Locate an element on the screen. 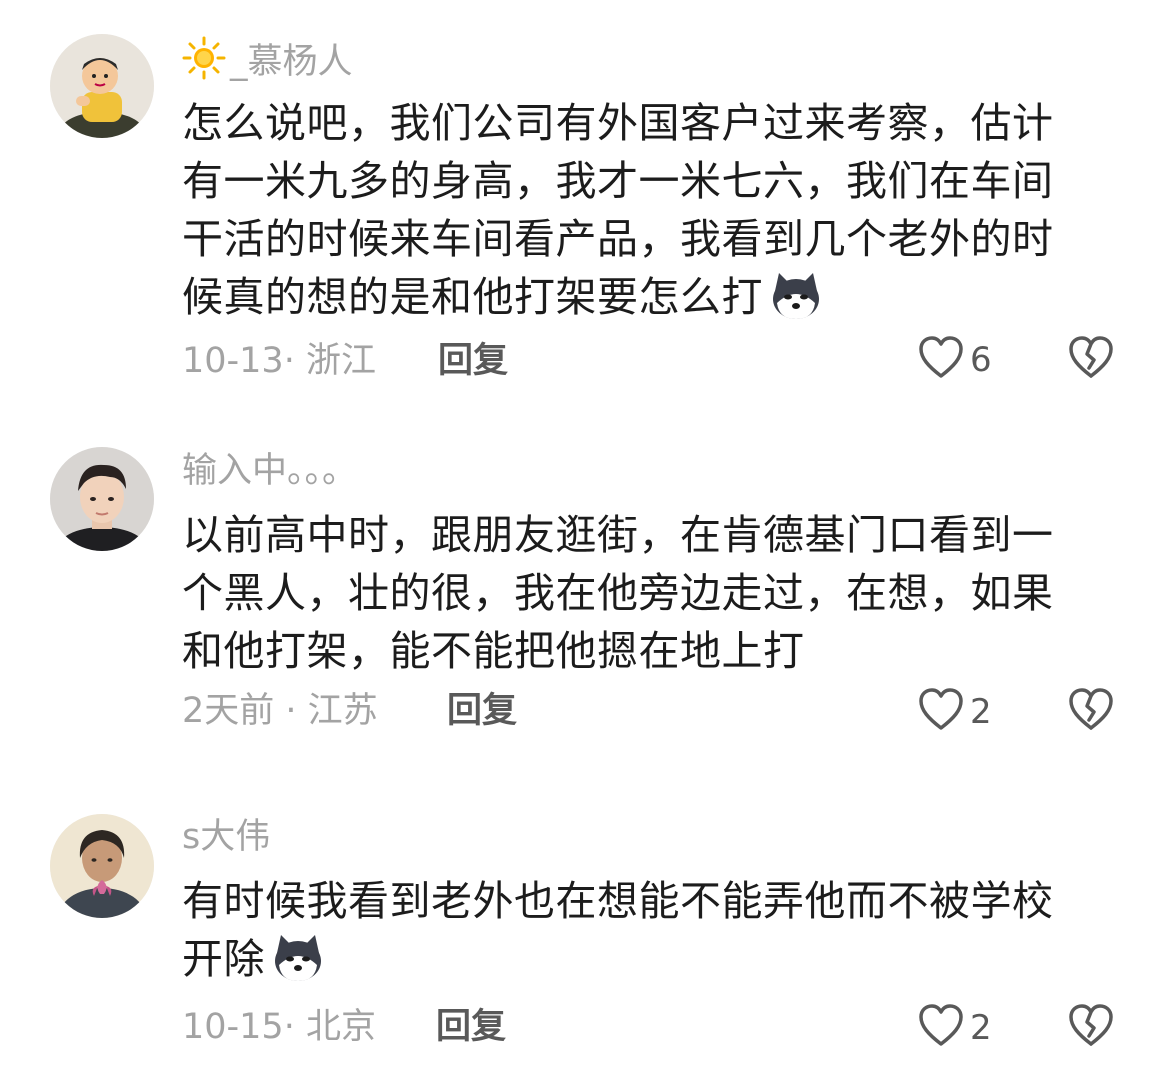  username-text: _慕杨人 is located at coordinates (291, 62).